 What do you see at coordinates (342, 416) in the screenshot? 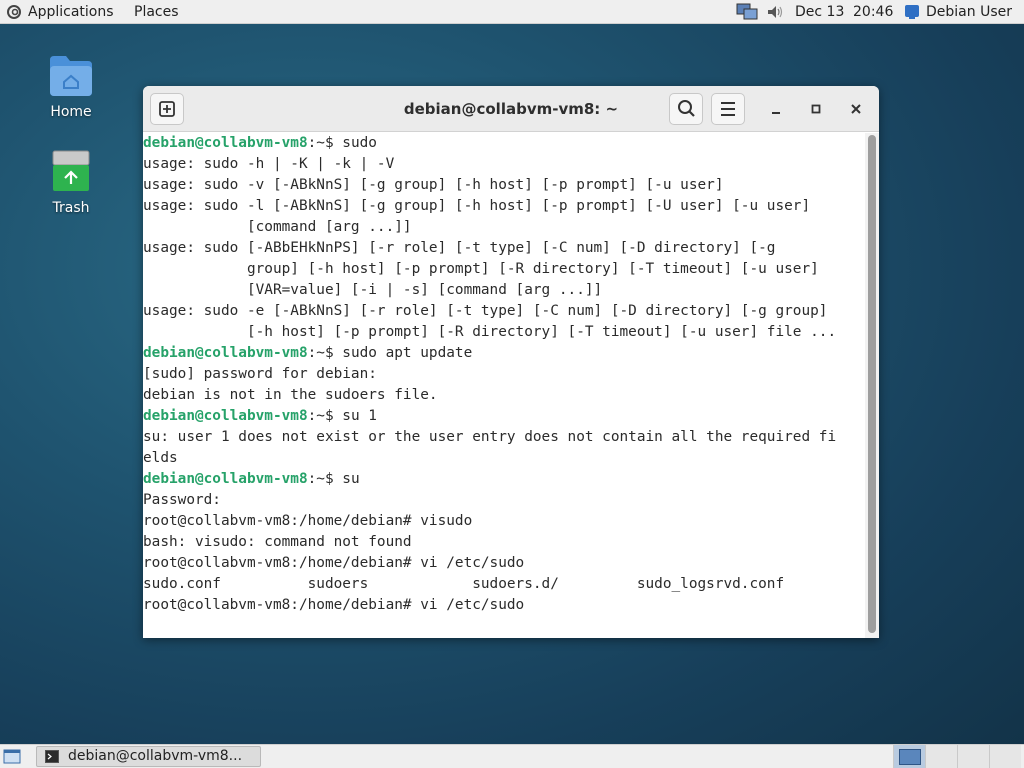
I see `prompt-command: :~$ su 1` at bounding box center [342, 416].